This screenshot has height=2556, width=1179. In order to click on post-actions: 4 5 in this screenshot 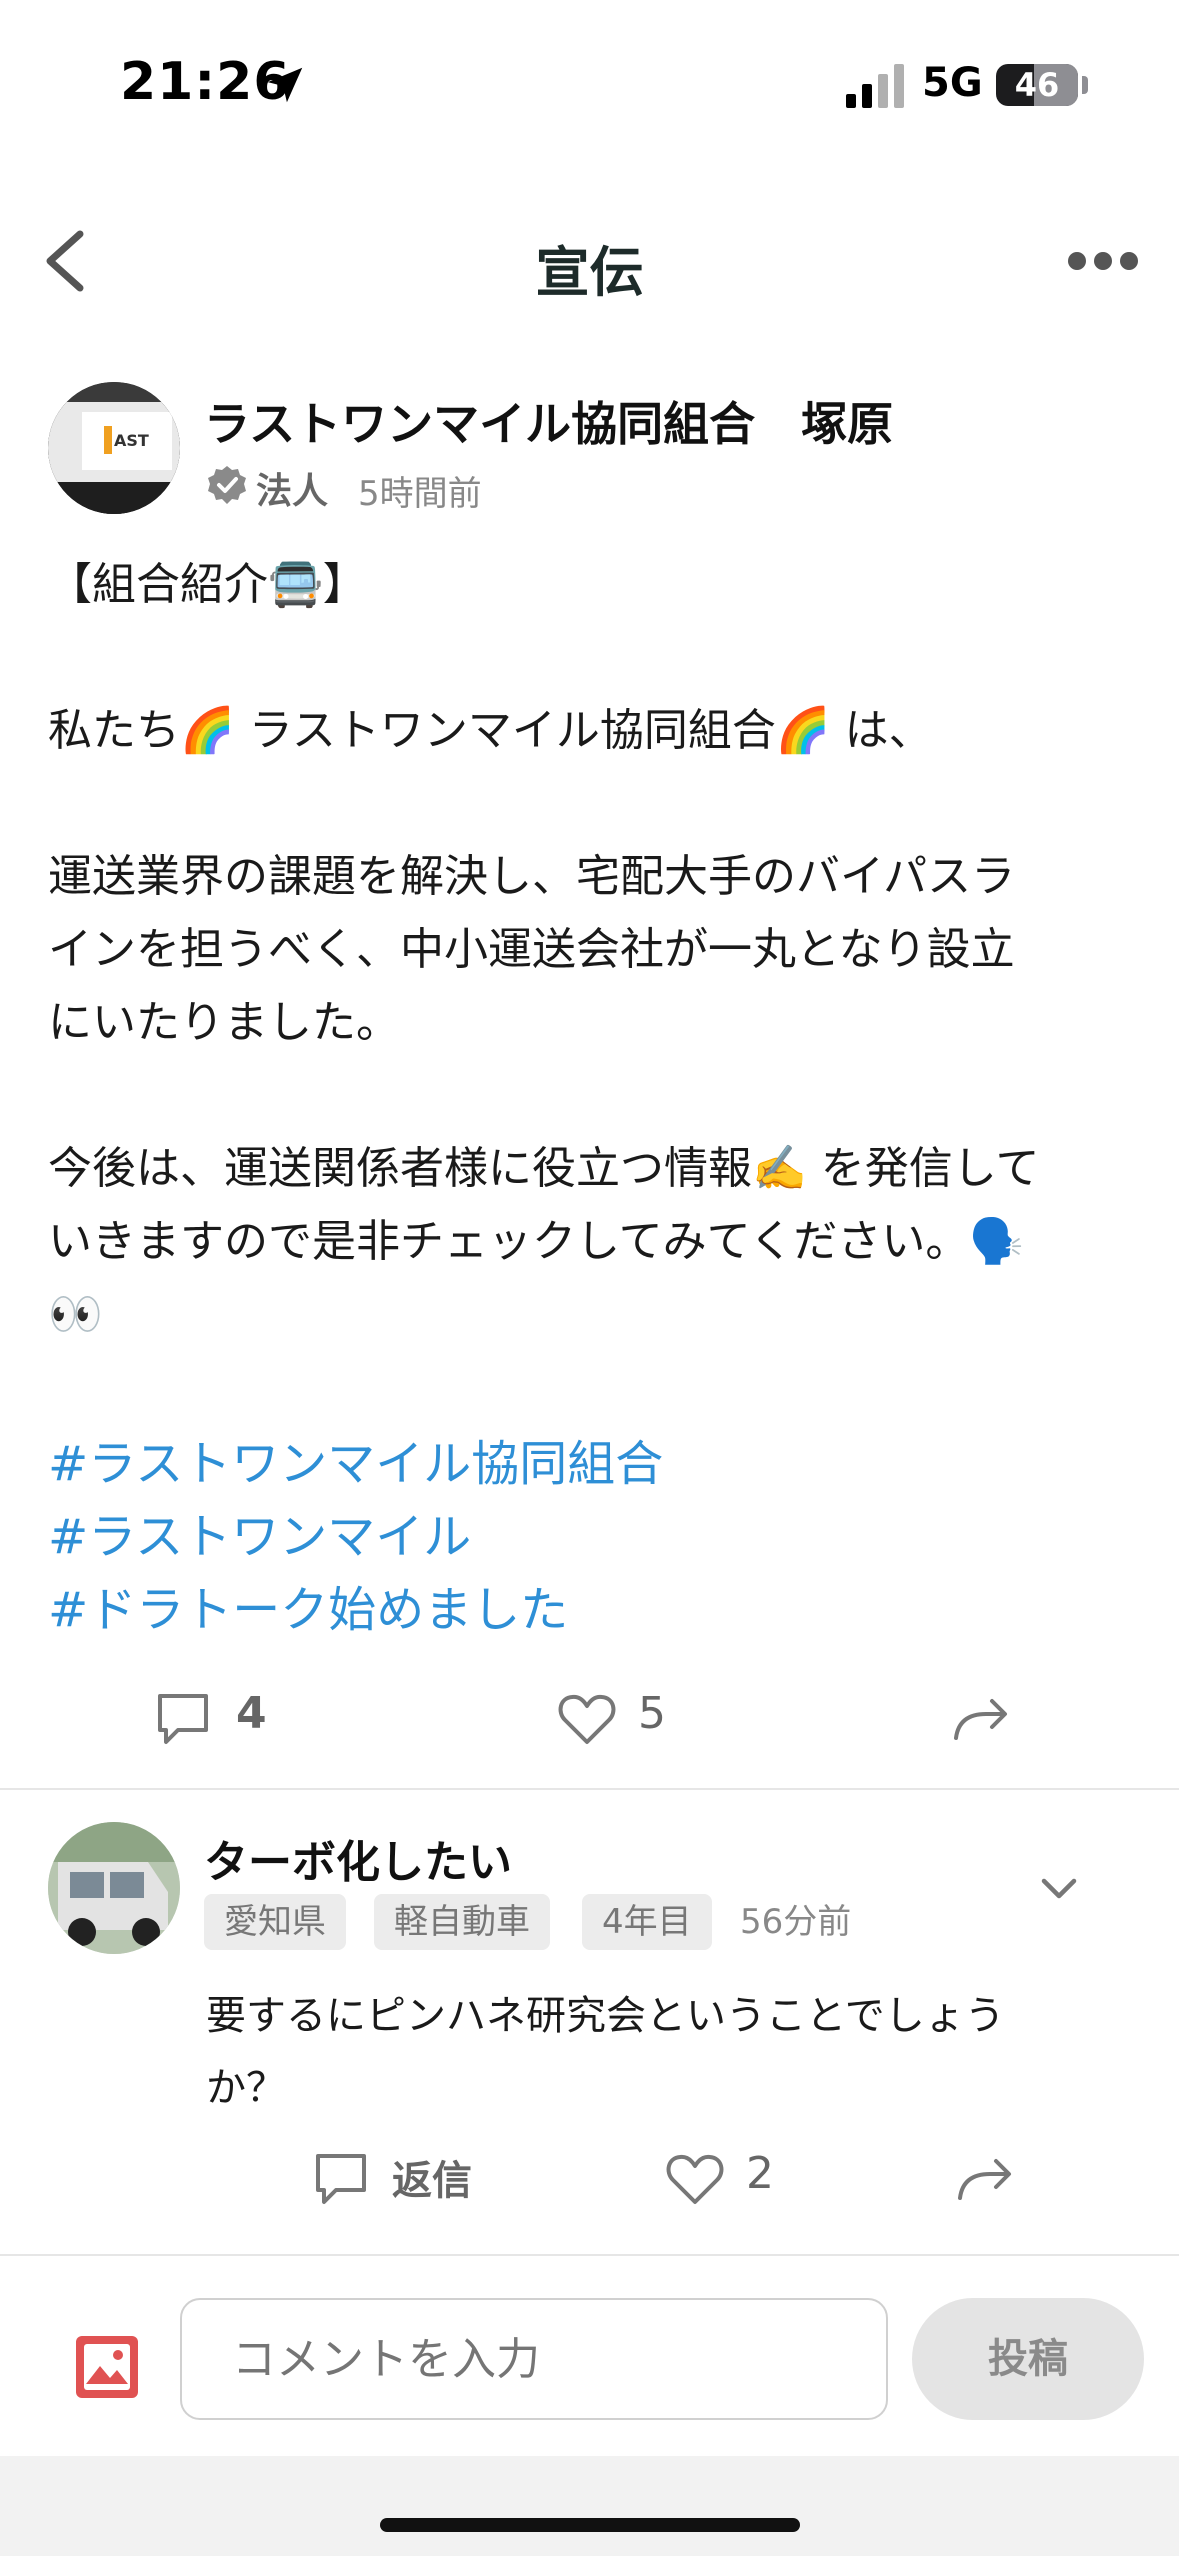, I will do `click(589, 1720)`.